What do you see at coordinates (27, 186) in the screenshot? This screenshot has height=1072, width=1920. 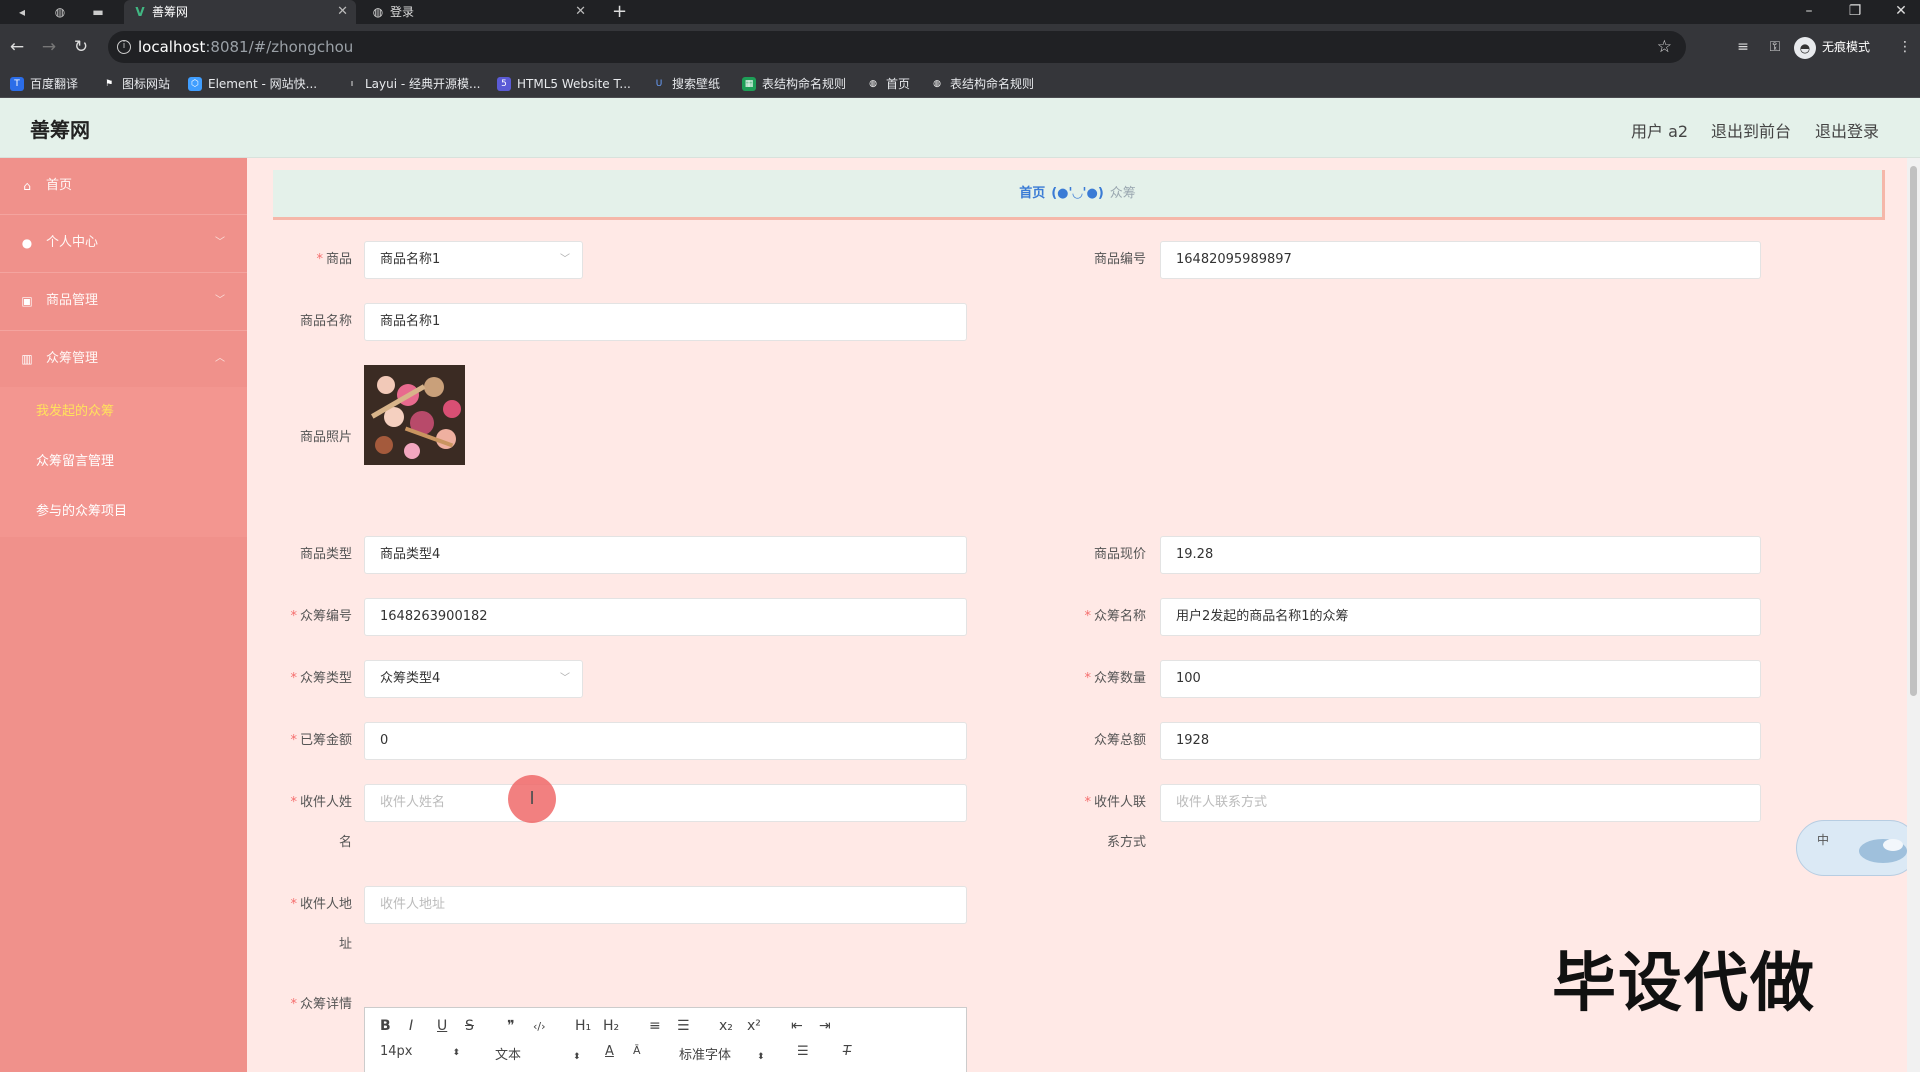 I see `home-icon: ⌂` at bounding box center [27, 186].